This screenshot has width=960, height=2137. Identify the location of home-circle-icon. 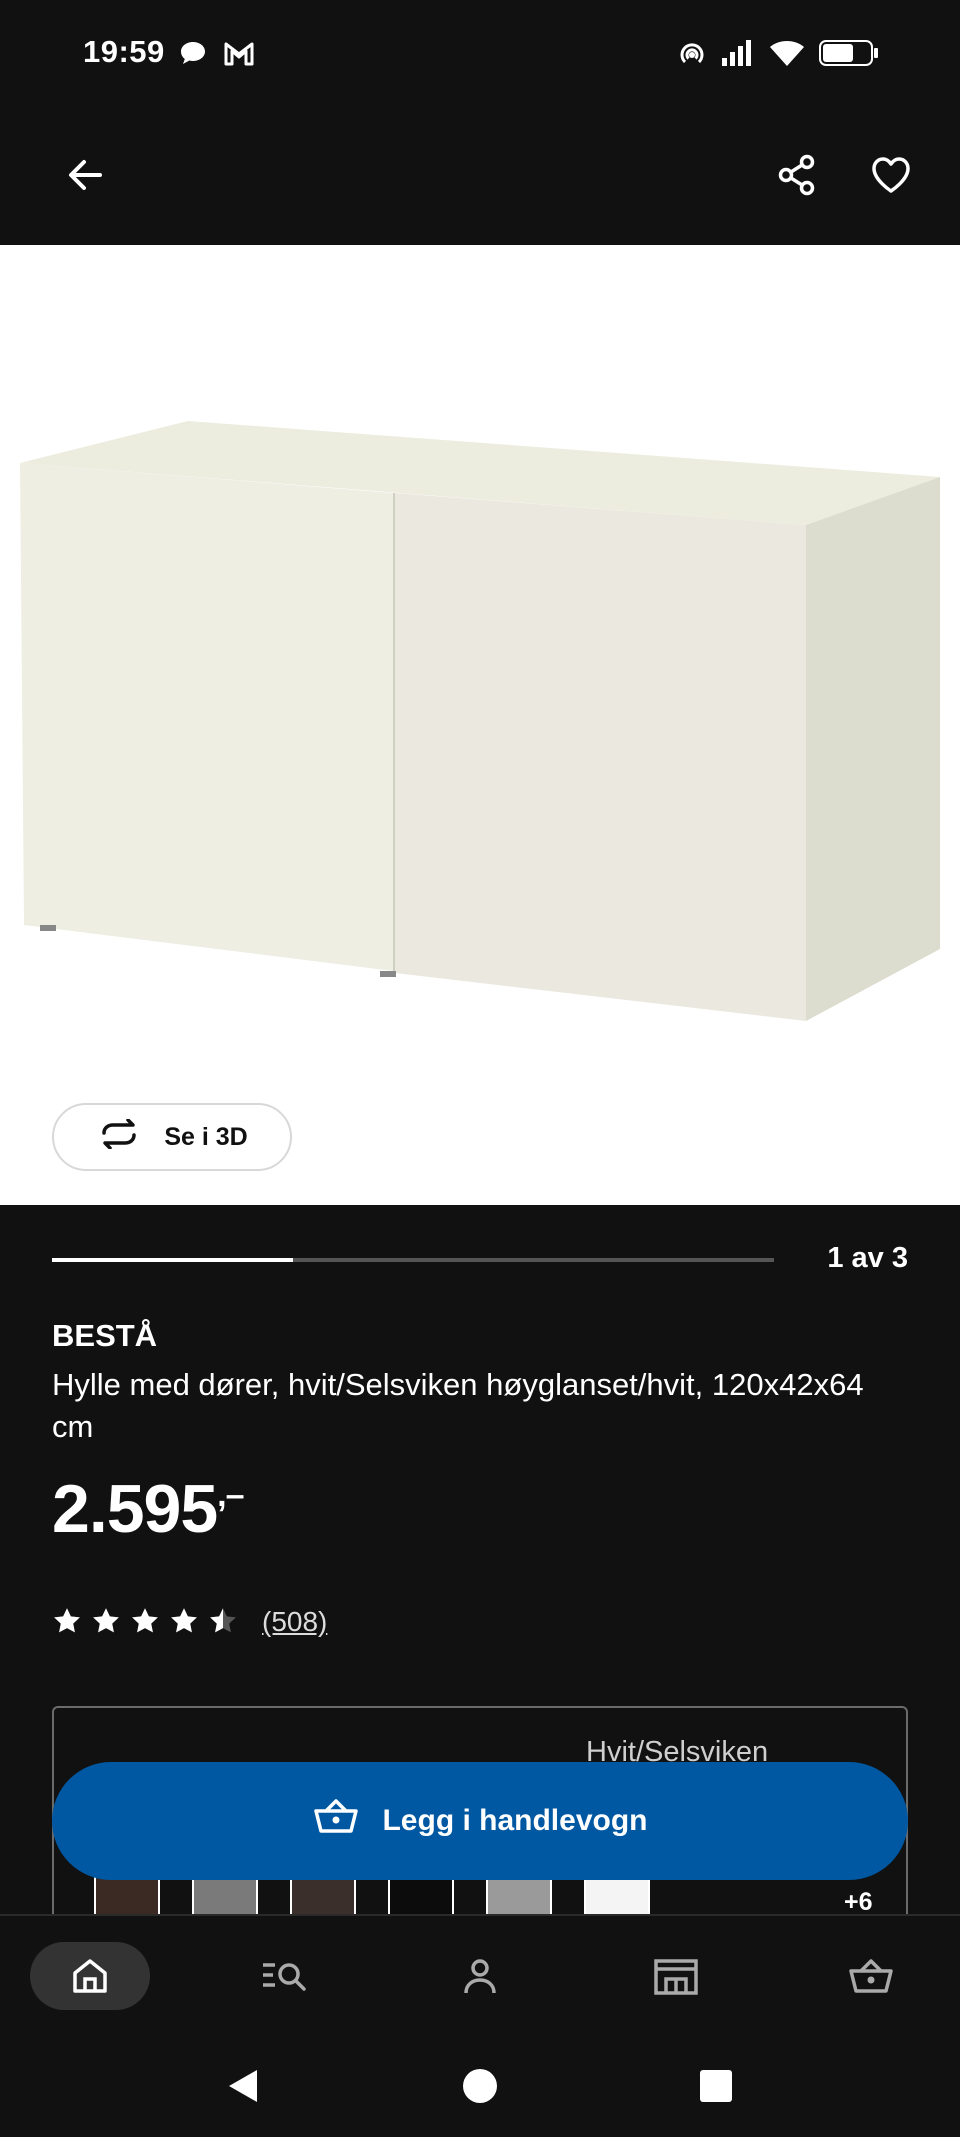
(480, 2086).